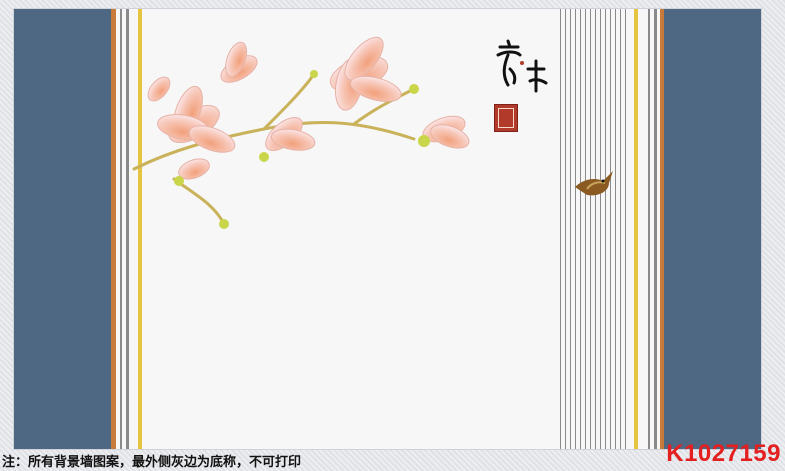  What do you see at coordinates (649, 229) in the screenshot?
I see `stripe-gray-right` at bounding box center [649, 229].